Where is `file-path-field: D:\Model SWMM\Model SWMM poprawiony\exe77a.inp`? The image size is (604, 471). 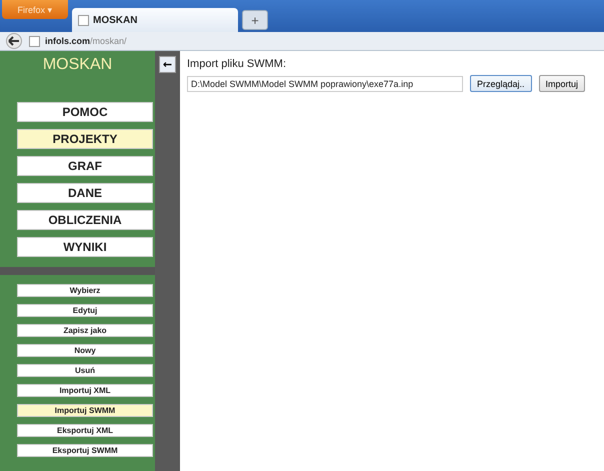 file-path-field: D:\Model SWMM\Model SWMM poprawiony\exe77a.inp is located at coordinates (325, 84).